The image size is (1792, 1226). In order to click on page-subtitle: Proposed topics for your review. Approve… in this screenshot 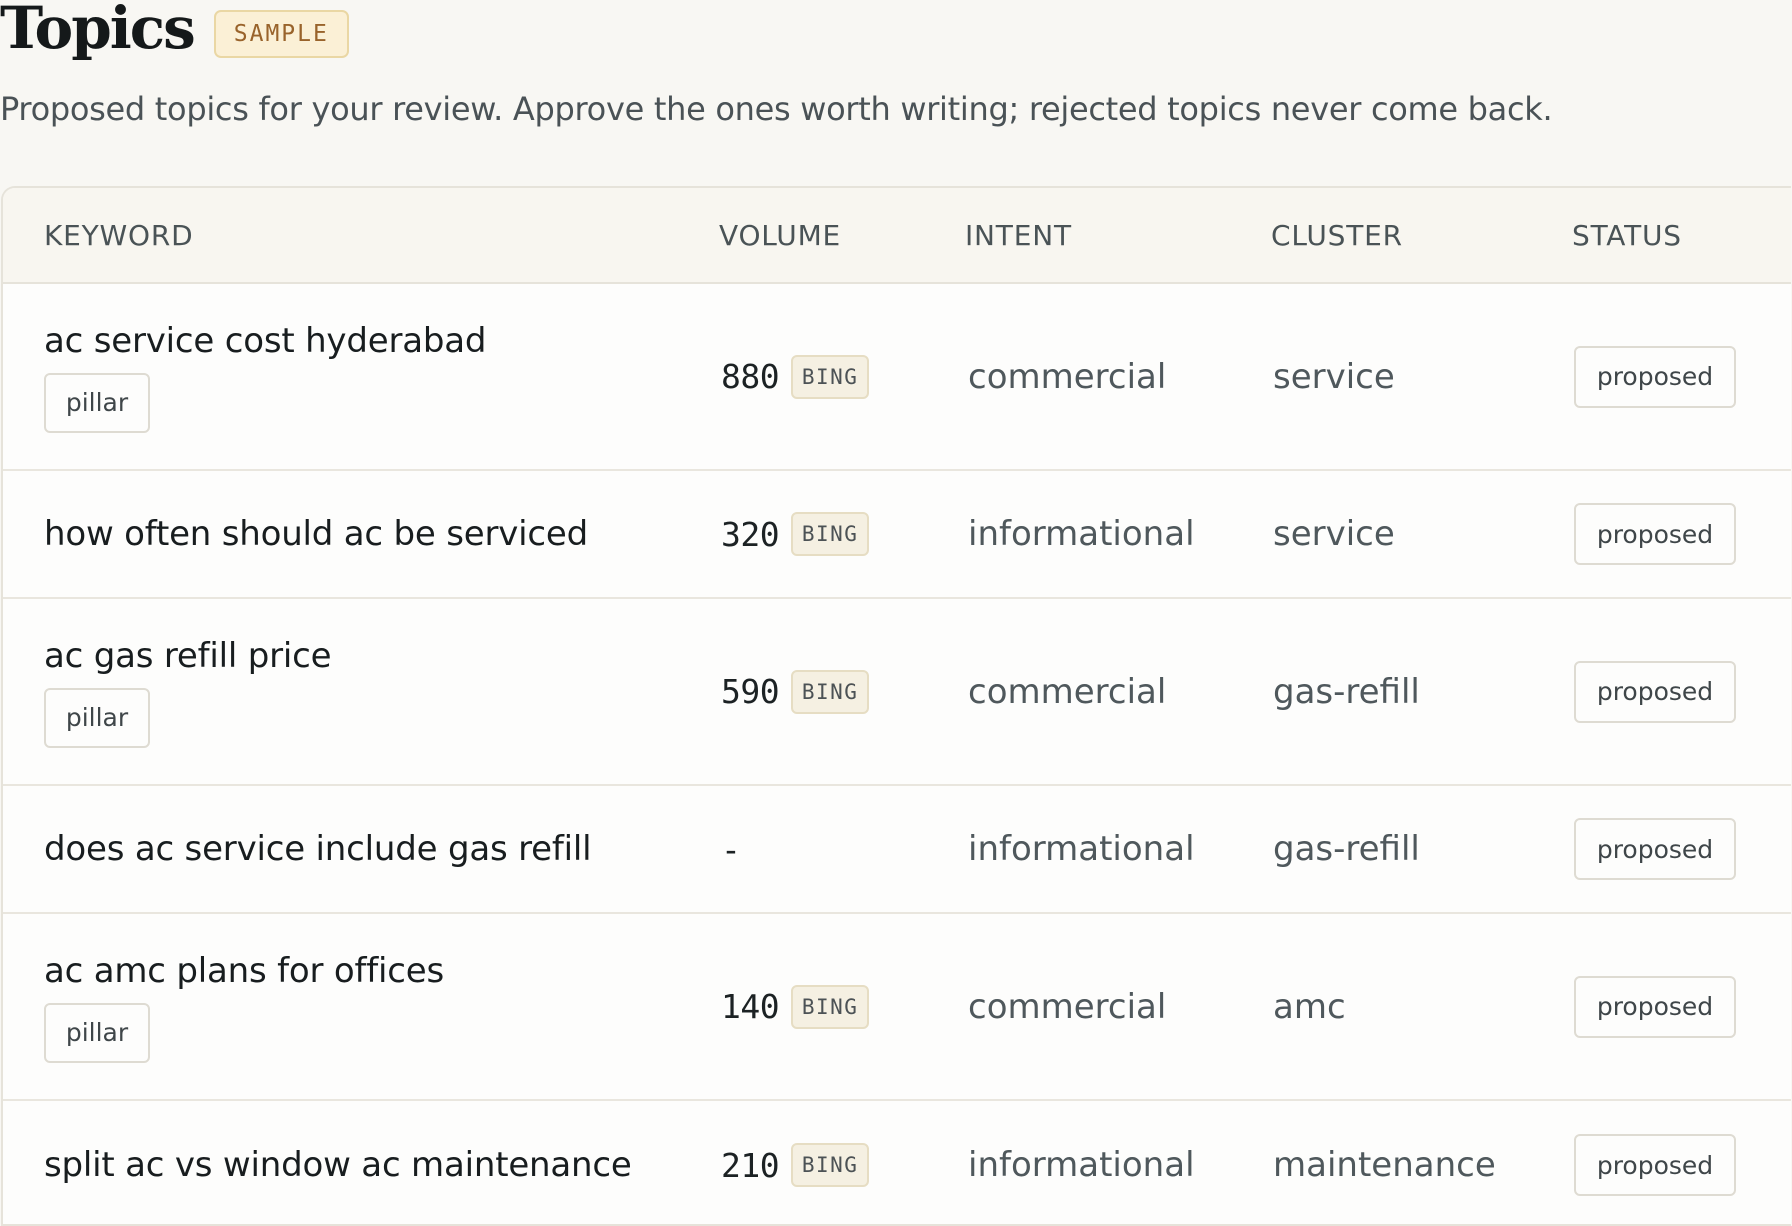, I will do `click(776, 109)`.